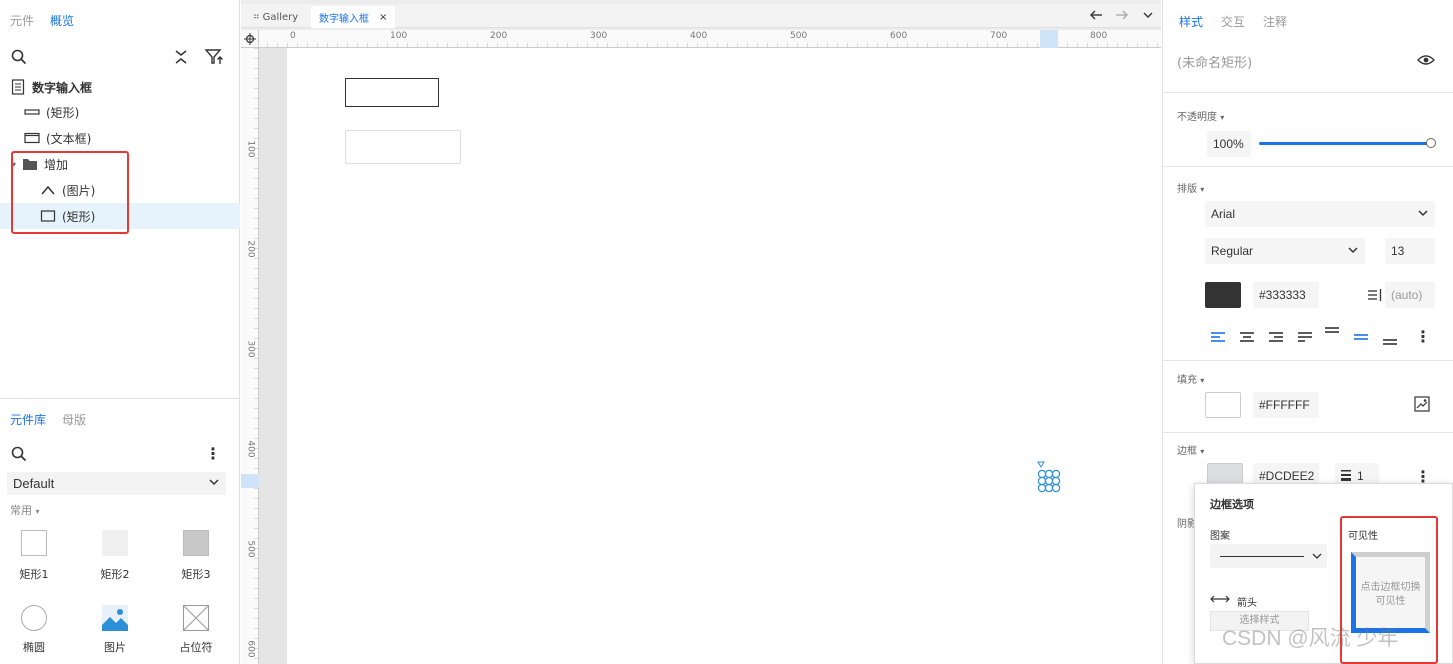  What do you see at coordinates (1431, 143) in the screenshot?
I see `opacity-slider-handle` at bounding box center [1431, 143].